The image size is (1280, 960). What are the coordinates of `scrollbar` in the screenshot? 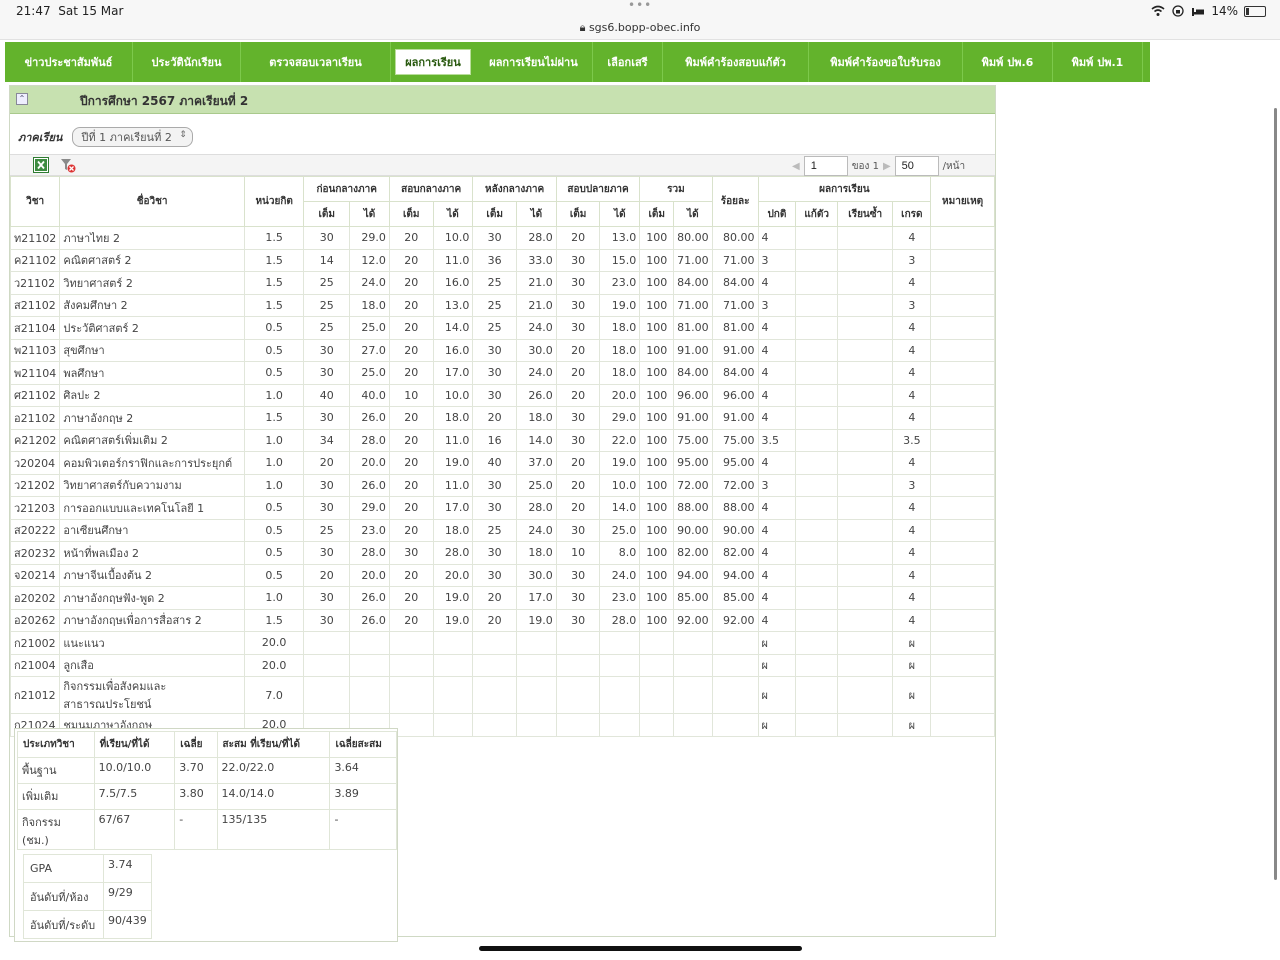 It's located at (1275, 494).